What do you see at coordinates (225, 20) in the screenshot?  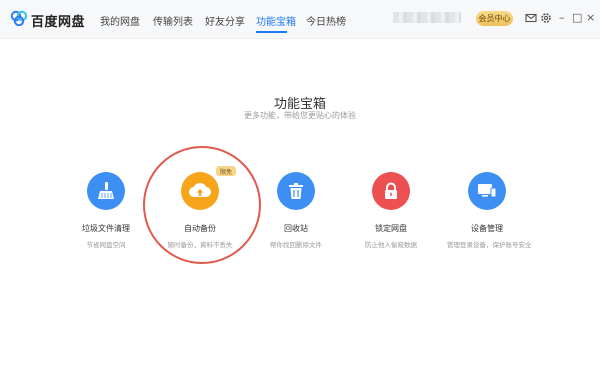 I see `tab-friend-share: 好友分享` at bounding box center [225, 20].